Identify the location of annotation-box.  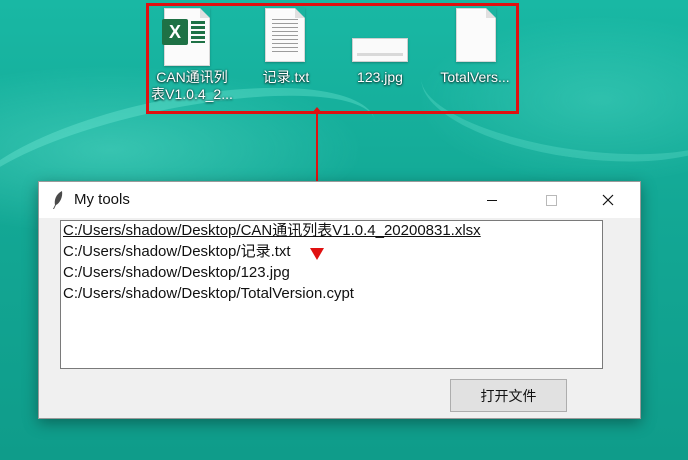
(332, 58).